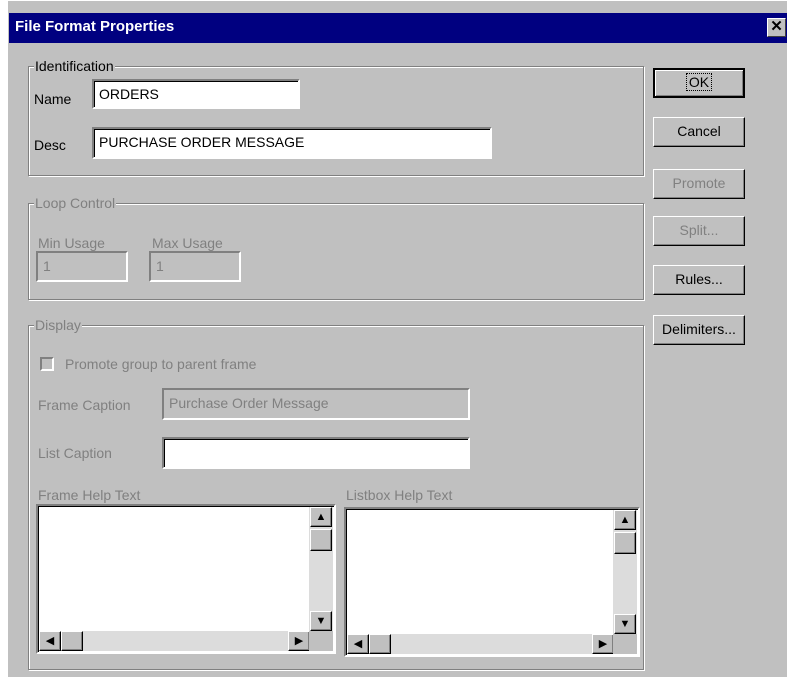  I want to click on frame-caption-field: Purchase Order Message, so click(316, 404).